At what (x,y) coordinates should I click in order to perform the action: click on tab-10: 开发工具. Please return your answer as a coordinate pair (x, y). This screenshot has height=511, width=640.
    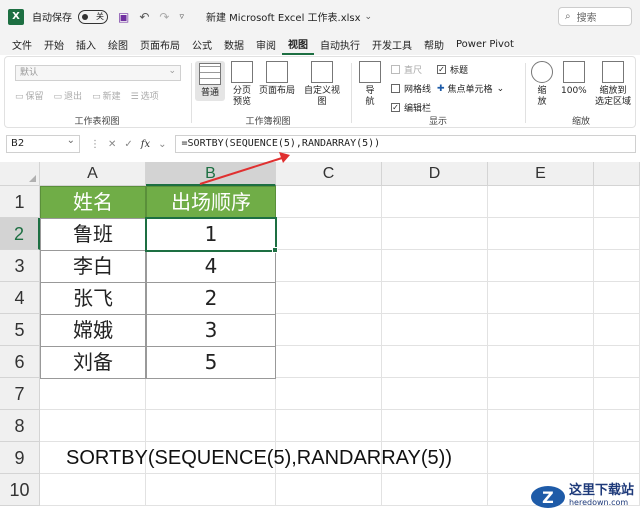
    Looking at the image, I should click on (392, 44).